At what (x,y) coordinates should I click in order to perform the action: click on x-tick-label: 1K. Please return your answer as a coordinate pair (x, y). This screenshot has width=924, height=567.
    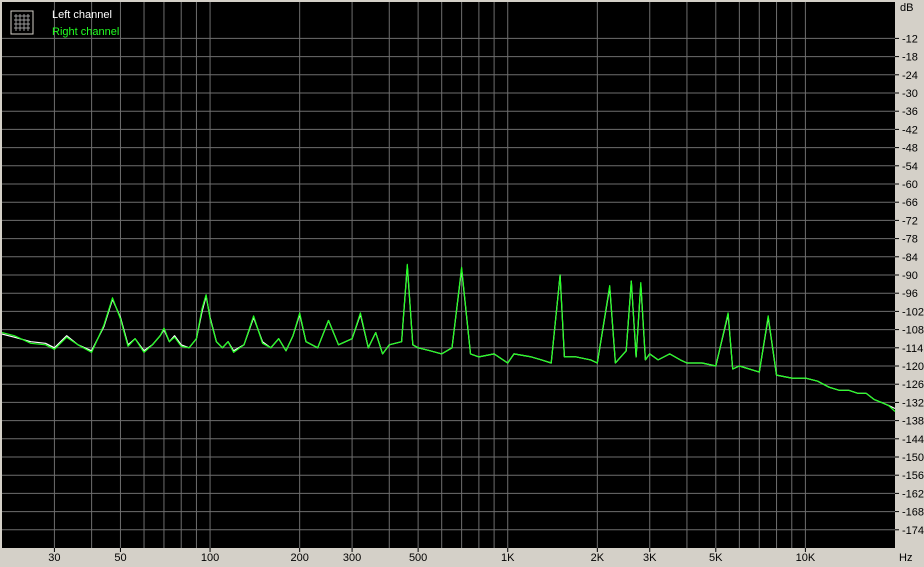
    Looking at the image, I should click on (508, 558).